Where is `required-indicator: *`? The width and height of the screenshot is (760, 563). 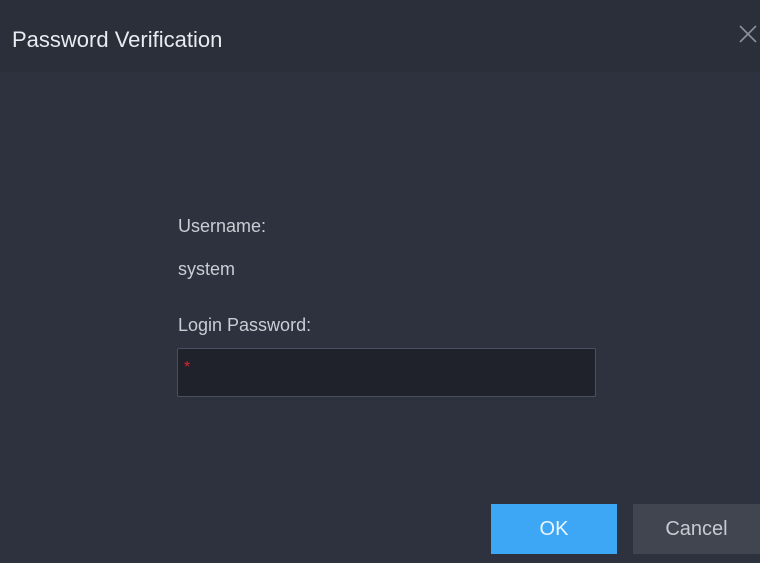
required-indicator: * is located at coordinates (187, 367).